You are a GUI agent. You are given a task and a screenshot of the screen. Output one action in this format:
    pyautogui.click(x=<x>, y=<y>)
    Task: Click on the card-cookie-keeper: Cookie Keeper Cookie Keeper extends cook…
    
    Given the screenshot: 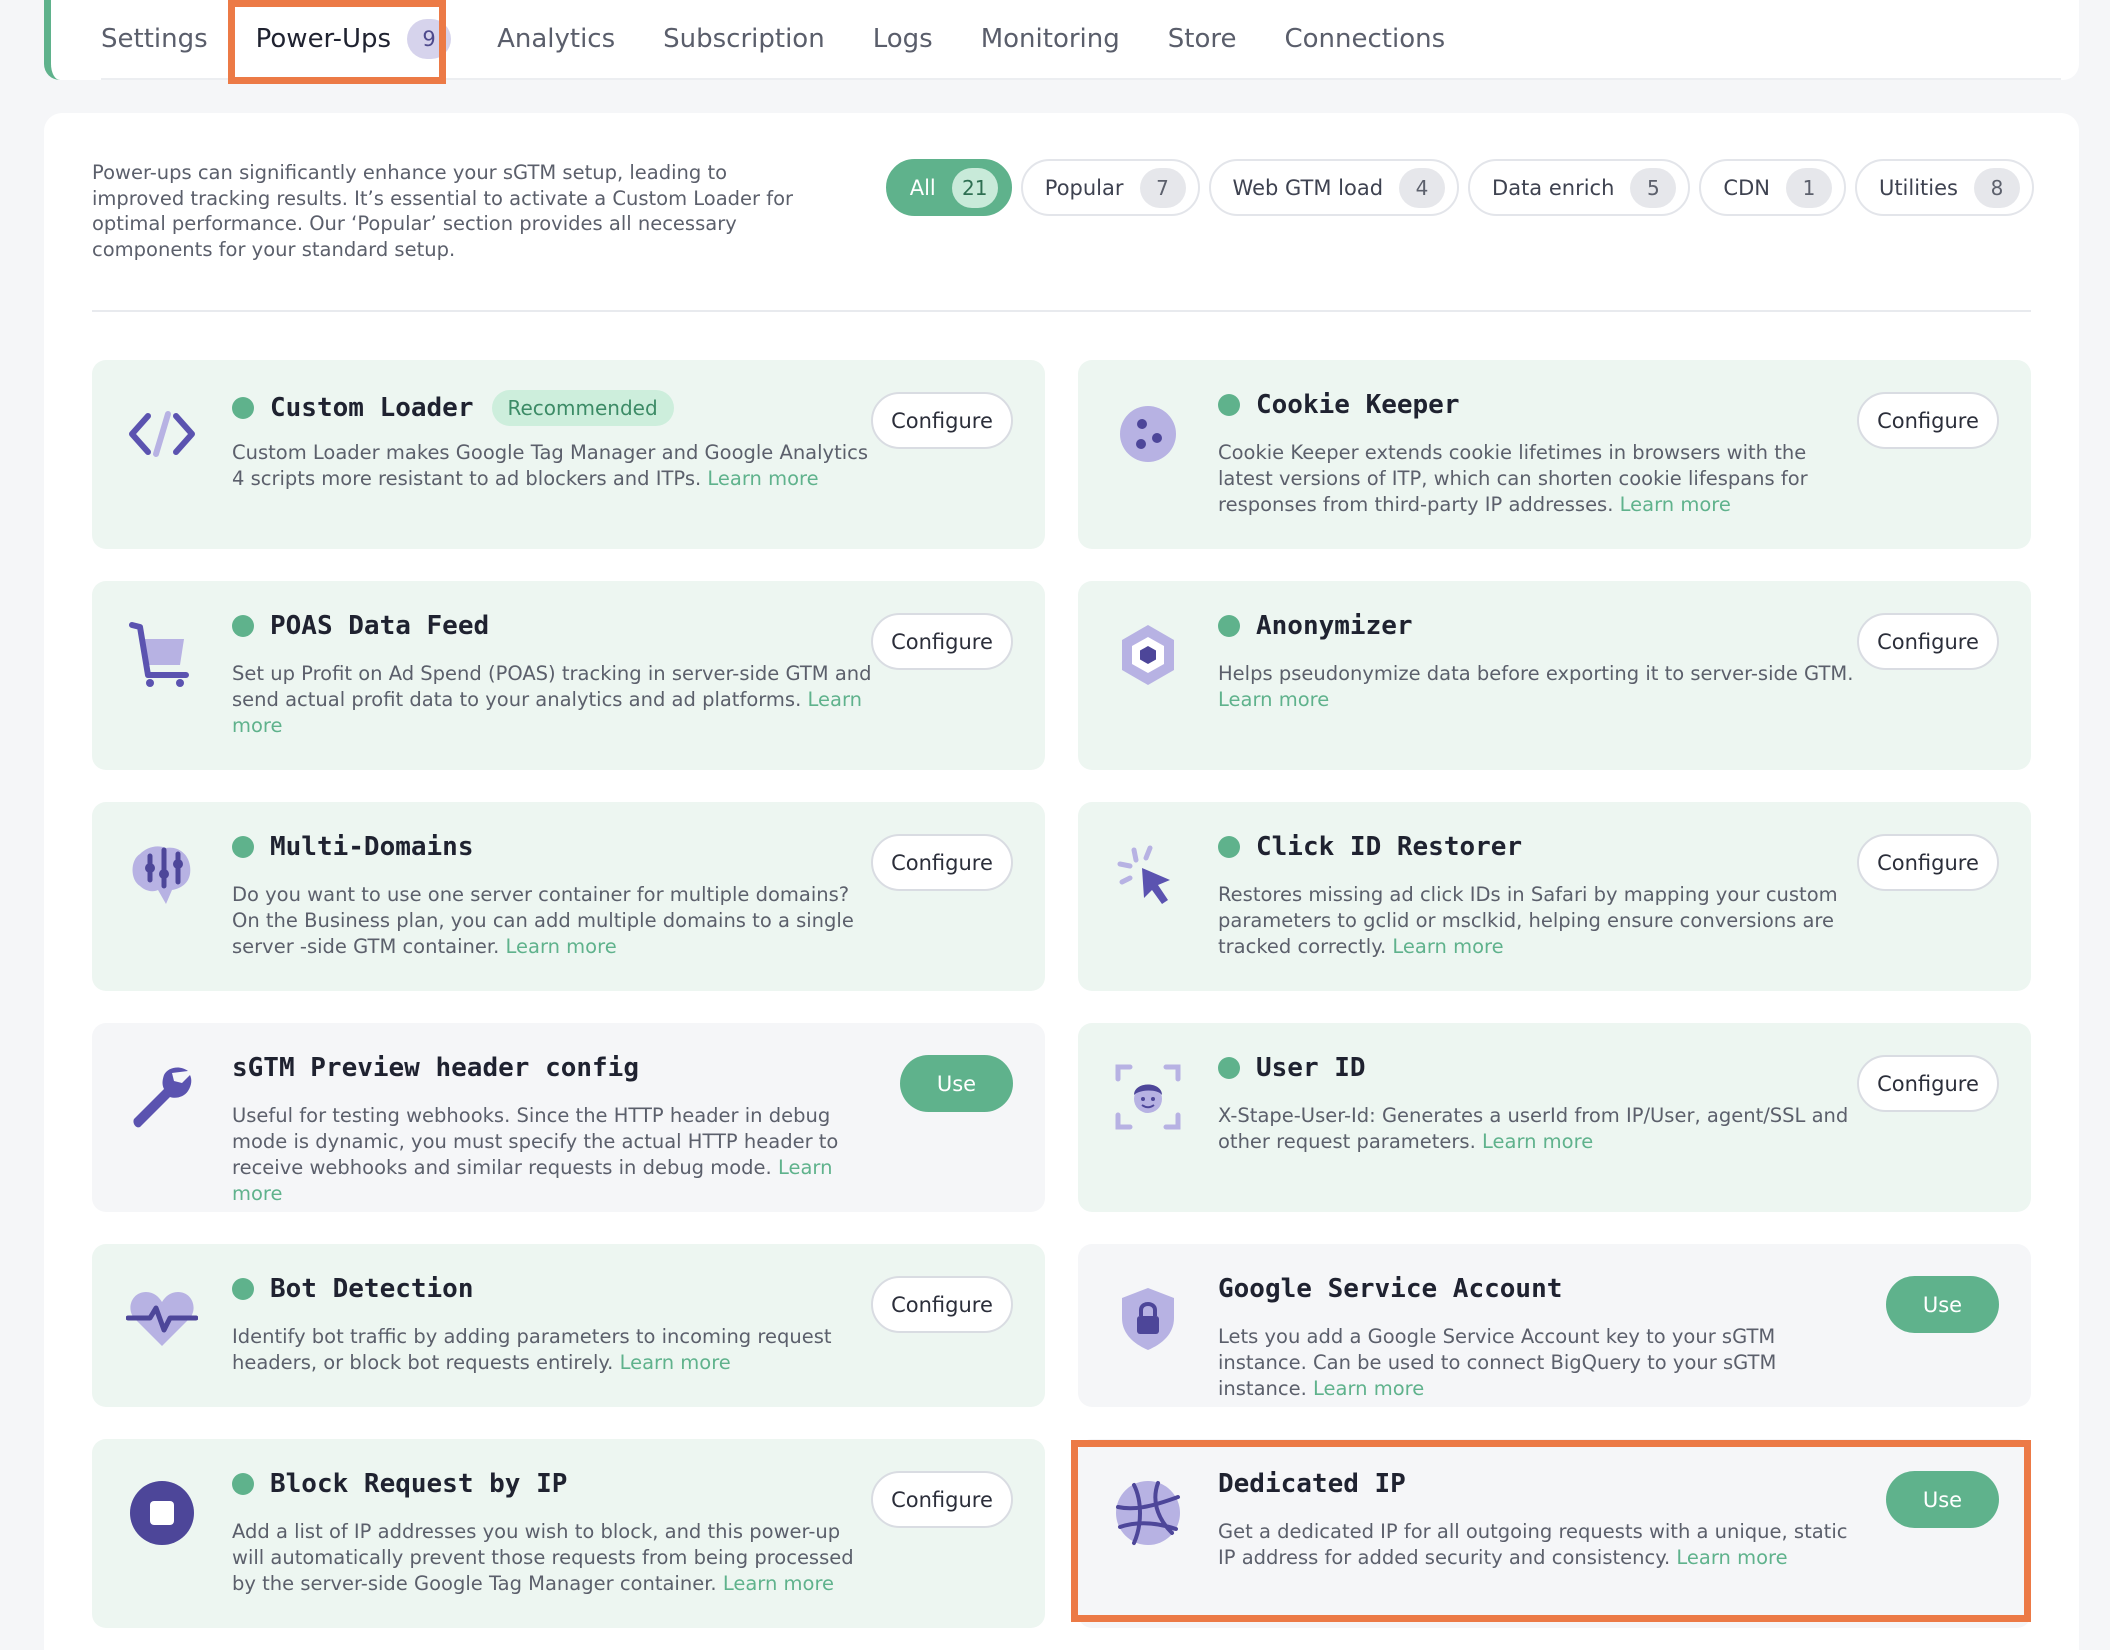 What is the action you would take?
    pyautogui.click(x=1554, y=454)
    